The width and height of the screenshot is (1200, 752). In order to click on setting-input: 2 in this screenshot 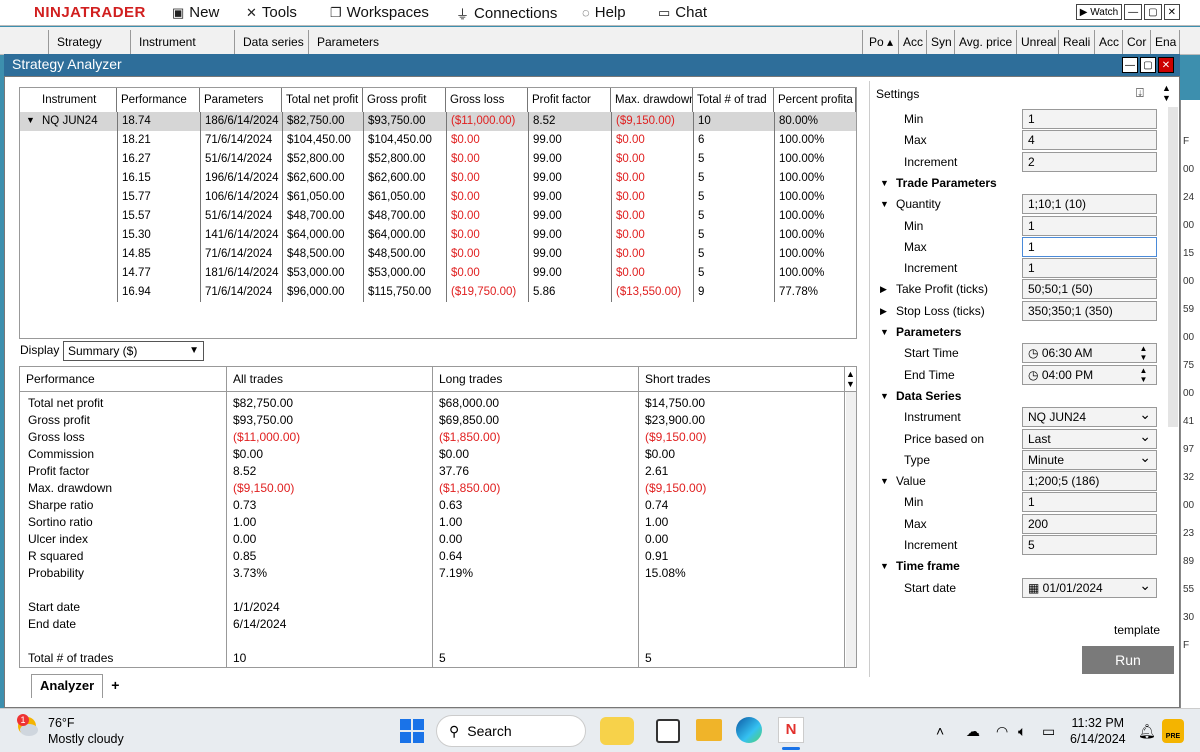, I will do `click(1089, 162)`.